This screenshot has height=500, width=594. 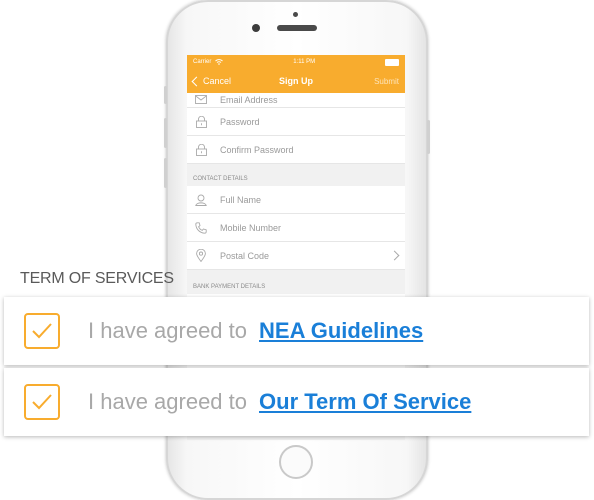 What do you see at coordinates (201, 99) in the screenshot?
I see `mail-icon` at bounding box center [201, 99].